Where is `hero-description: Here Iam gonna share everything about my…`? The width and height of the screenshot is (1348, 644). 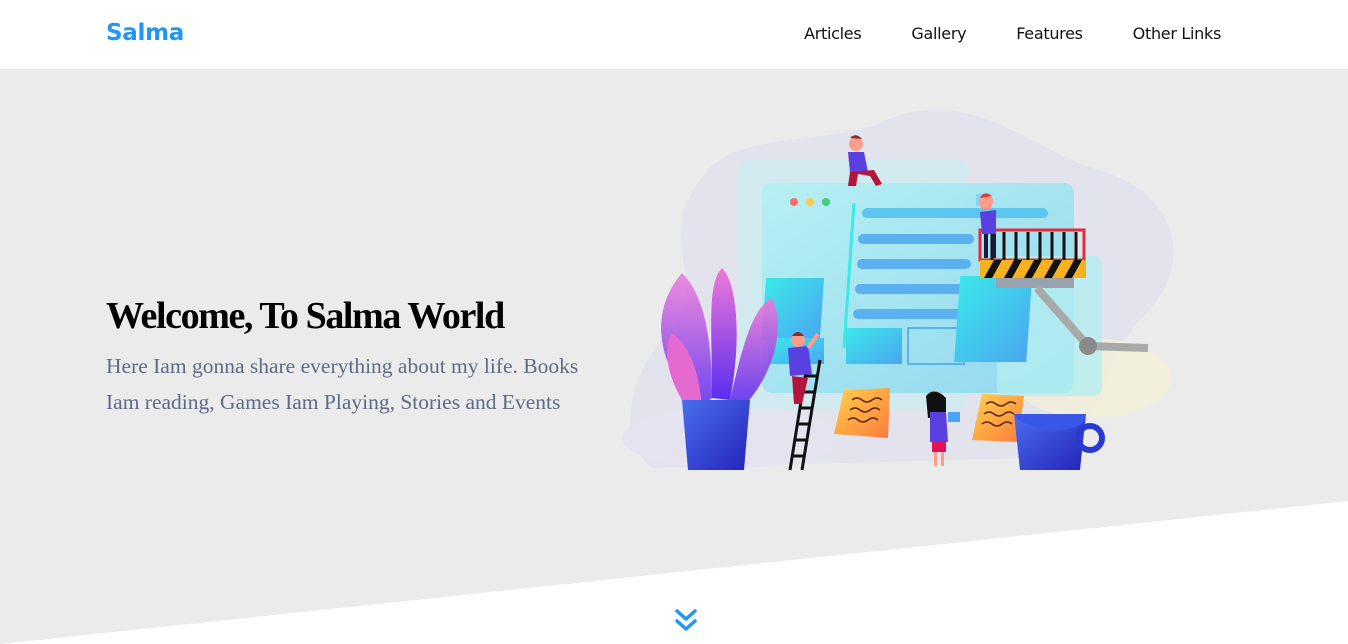 hero-description: Here Iam gonna share everything about my… is located at coordinates (342, 384).